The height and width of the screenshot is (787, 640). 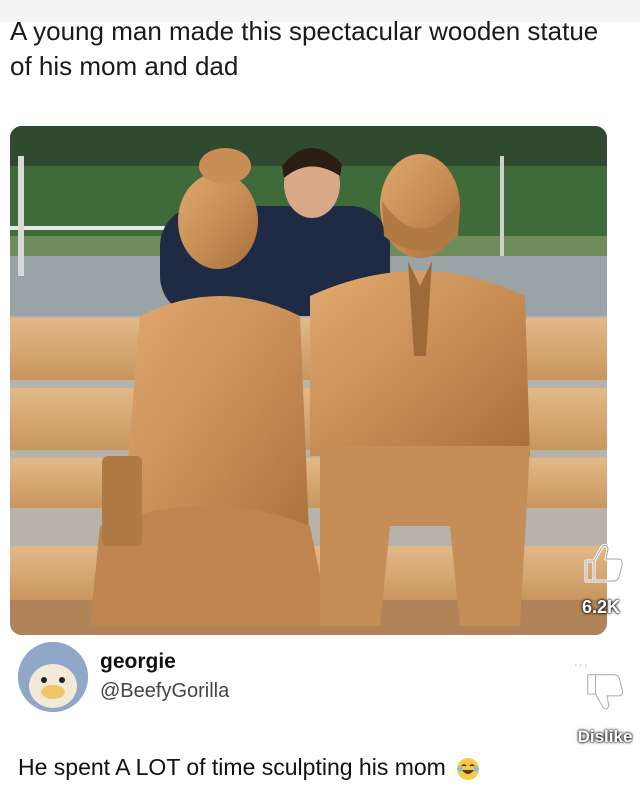 I want to click on thumbs-up-icon, so click(x=604, y=563).